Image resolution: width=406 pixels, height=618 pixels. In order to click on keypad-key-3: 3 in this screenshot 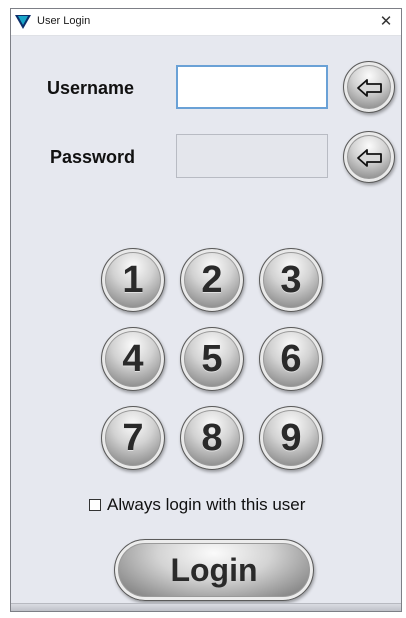, I will do `click(291, 280)`.